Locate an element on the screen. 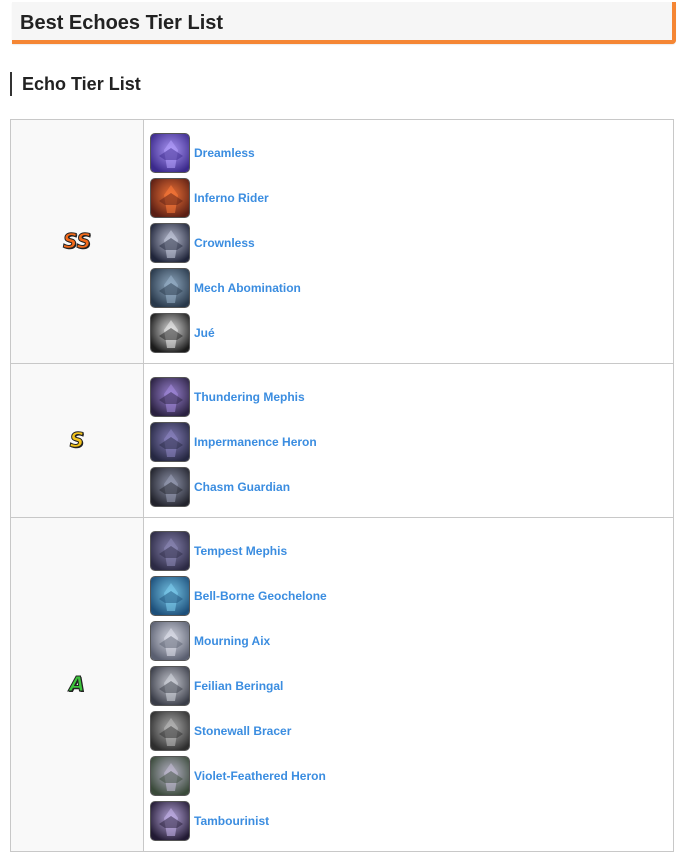  echo-link: Chasm Guardian is located at coordinates (242, 487).